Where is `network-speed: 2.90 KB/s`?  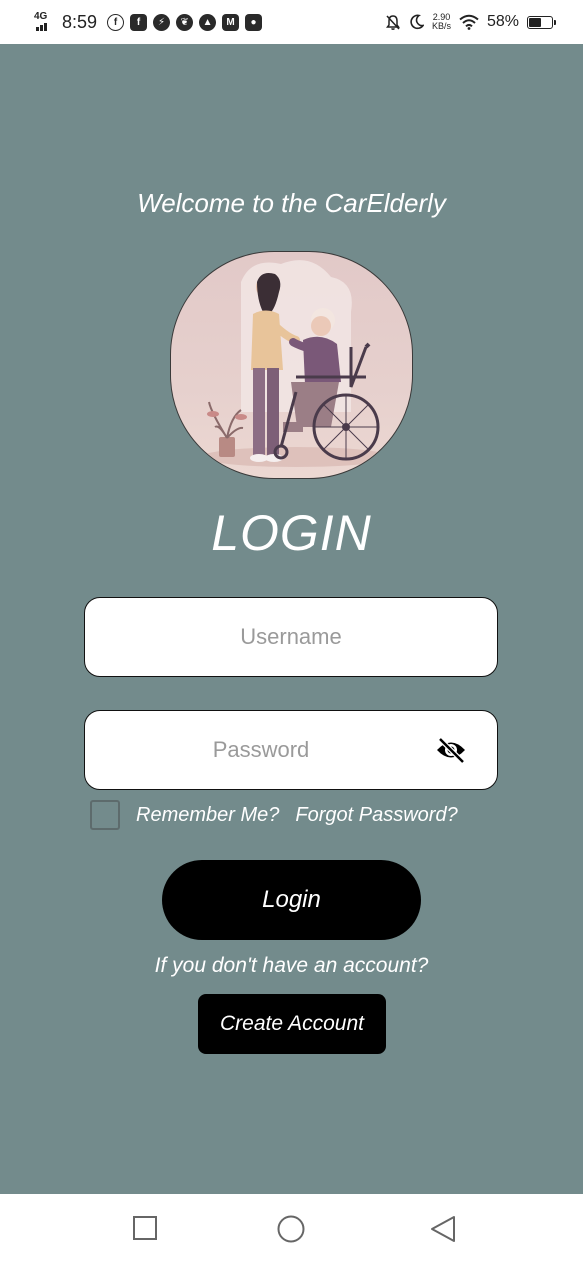
network-speed: 2.90 KB/s is located at coordinates (441, 22).